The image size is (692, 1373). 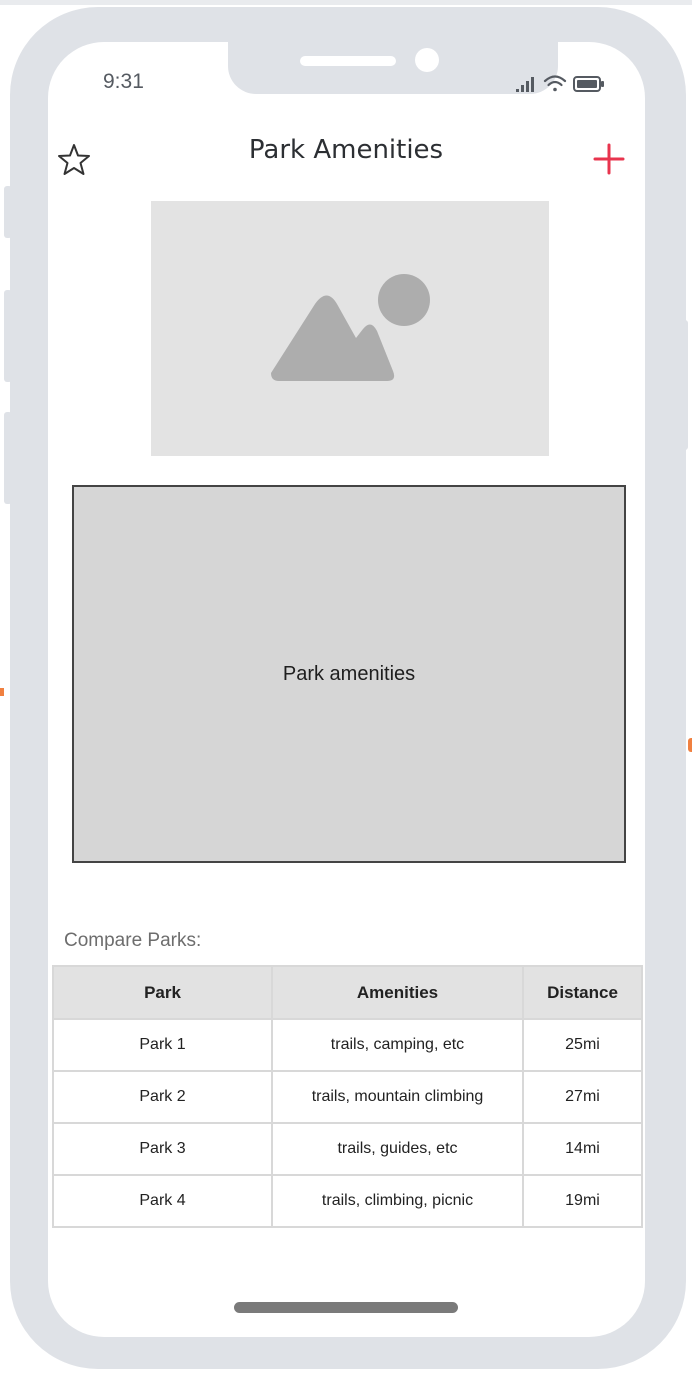 I want to click on distance-cell: 14mi, so click(x=582, y=1149).